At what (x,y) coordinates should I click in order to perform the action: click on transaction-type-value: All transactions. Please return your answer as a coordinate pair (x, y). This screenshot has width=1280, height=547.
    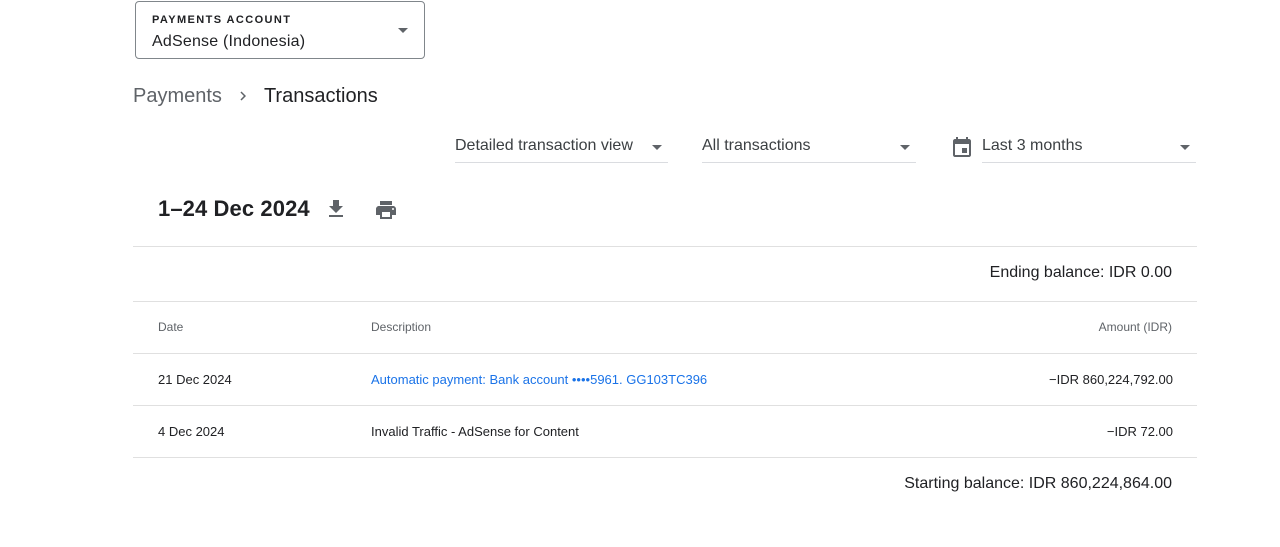
    Looking at the image, I should click on (756, 145).